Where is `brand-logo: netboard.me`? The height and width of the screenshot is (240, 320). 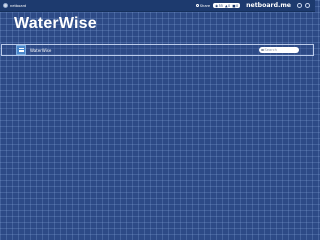
brand-logo: netboard.me is located at coordinates (268, 5).